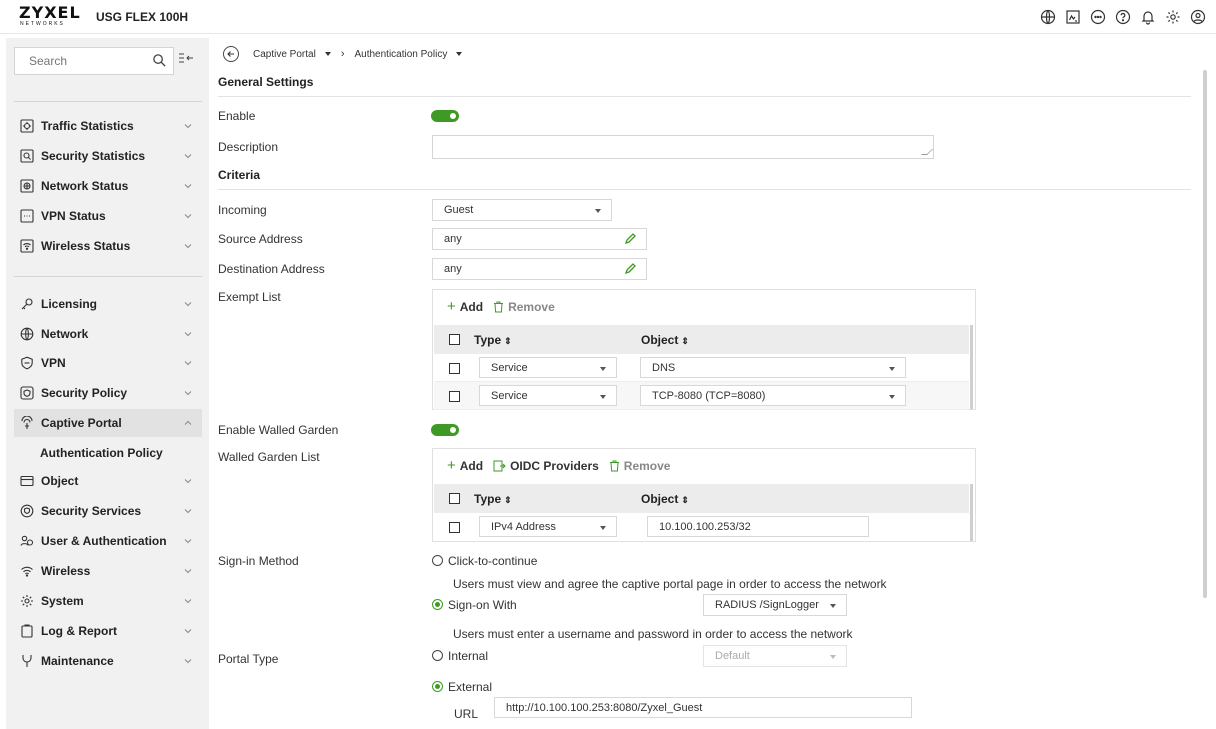  What do you see at coordinates (108, 101) in the screenshot?
I see `sidebar-divider` at bounding box center [108, 101].